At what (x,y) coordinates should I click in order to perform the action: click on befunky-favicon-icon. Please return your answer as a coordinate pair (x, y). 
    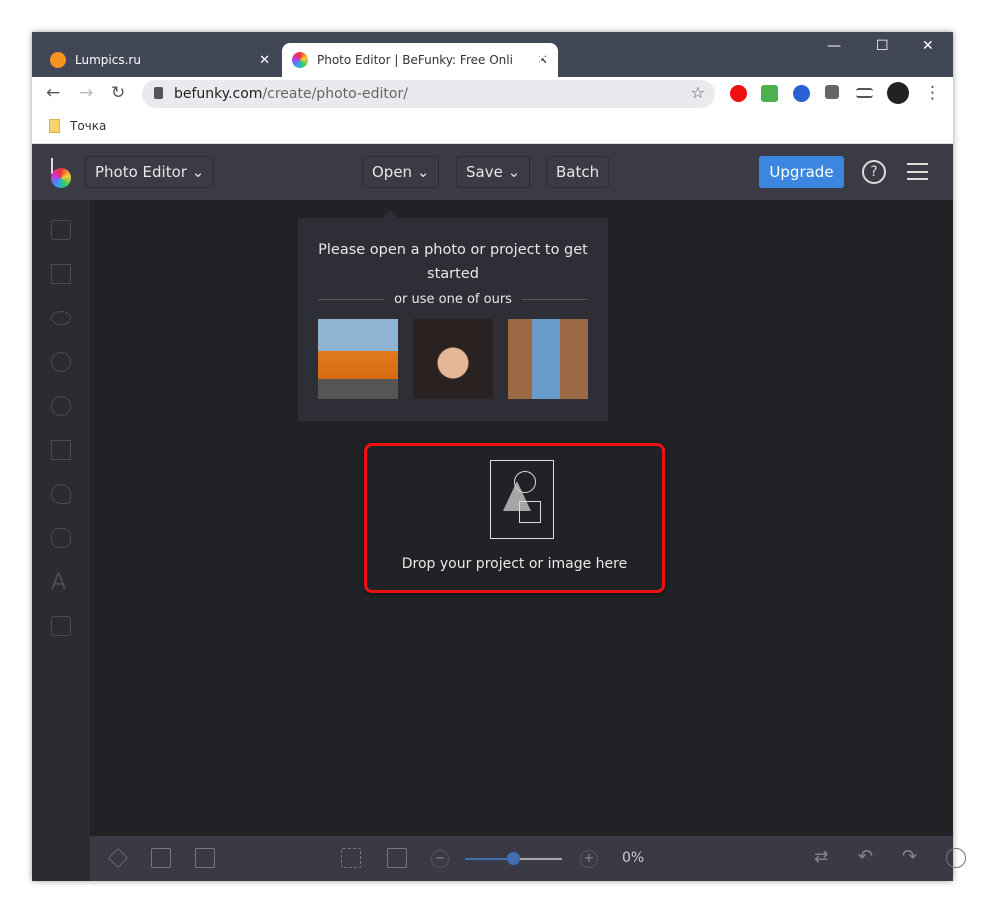
    Looking at the image, I should click on (300, 60).